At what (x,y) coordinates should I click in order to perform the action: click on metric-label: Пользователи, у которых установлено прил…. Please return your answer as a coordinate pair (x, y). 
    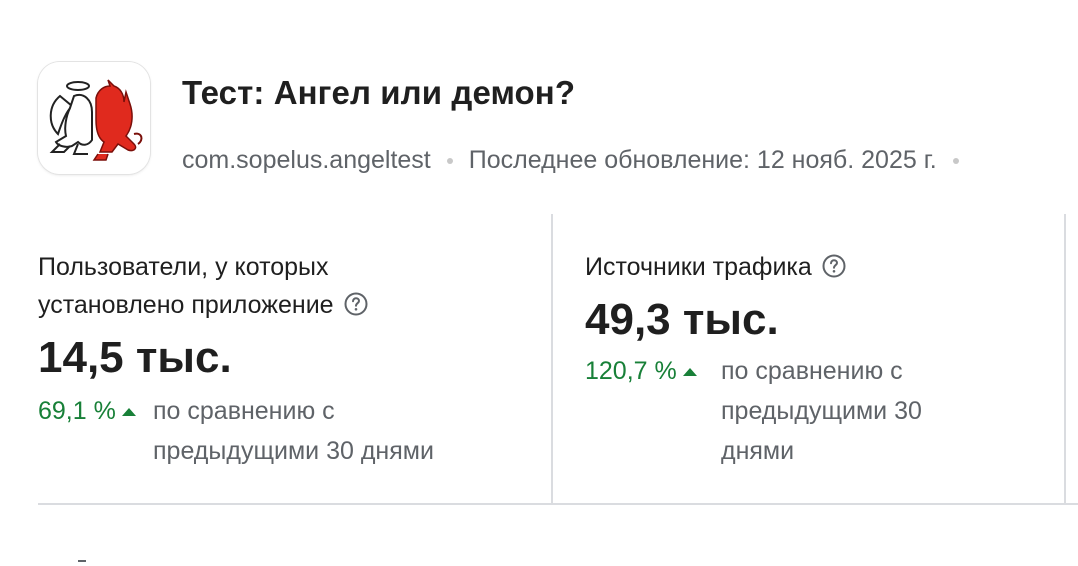
    Looking at the image, I should click on (186, 286).